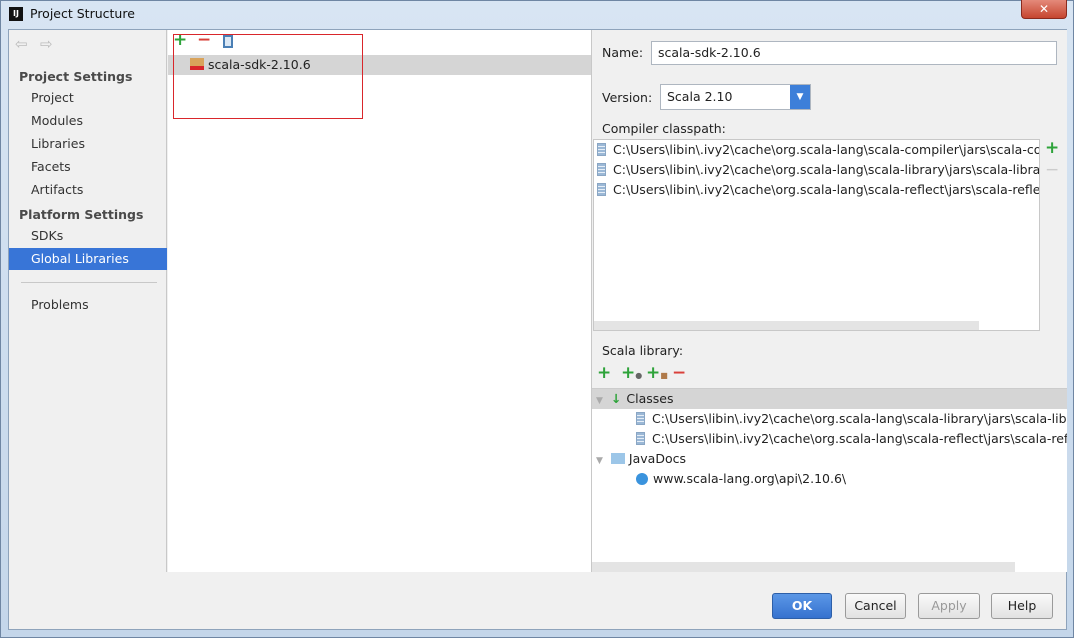  What do you see at coordinates (664, 128) in the screenshot?
I see `classpath-label: Compiler classpath:` at bounding box center [664, 128].